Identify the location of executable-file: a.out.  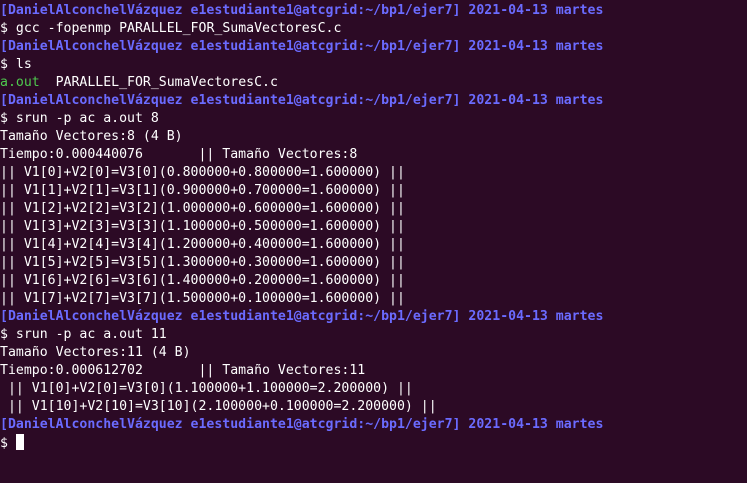
(20, 82).